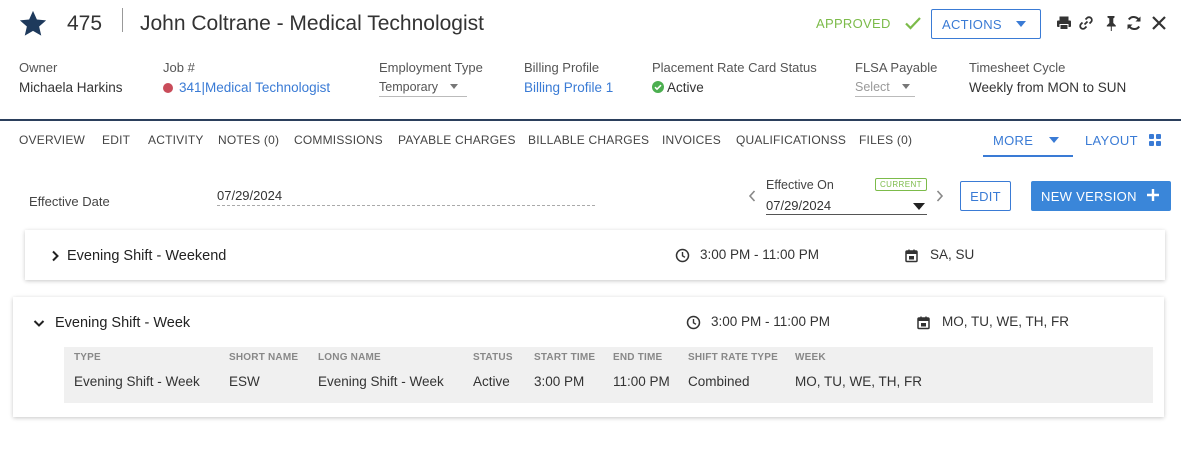  What do you see at coordinates (972, 24) in the screenshot?
I see `actions-label: ACTIONS` at bounding box center [972, 24].